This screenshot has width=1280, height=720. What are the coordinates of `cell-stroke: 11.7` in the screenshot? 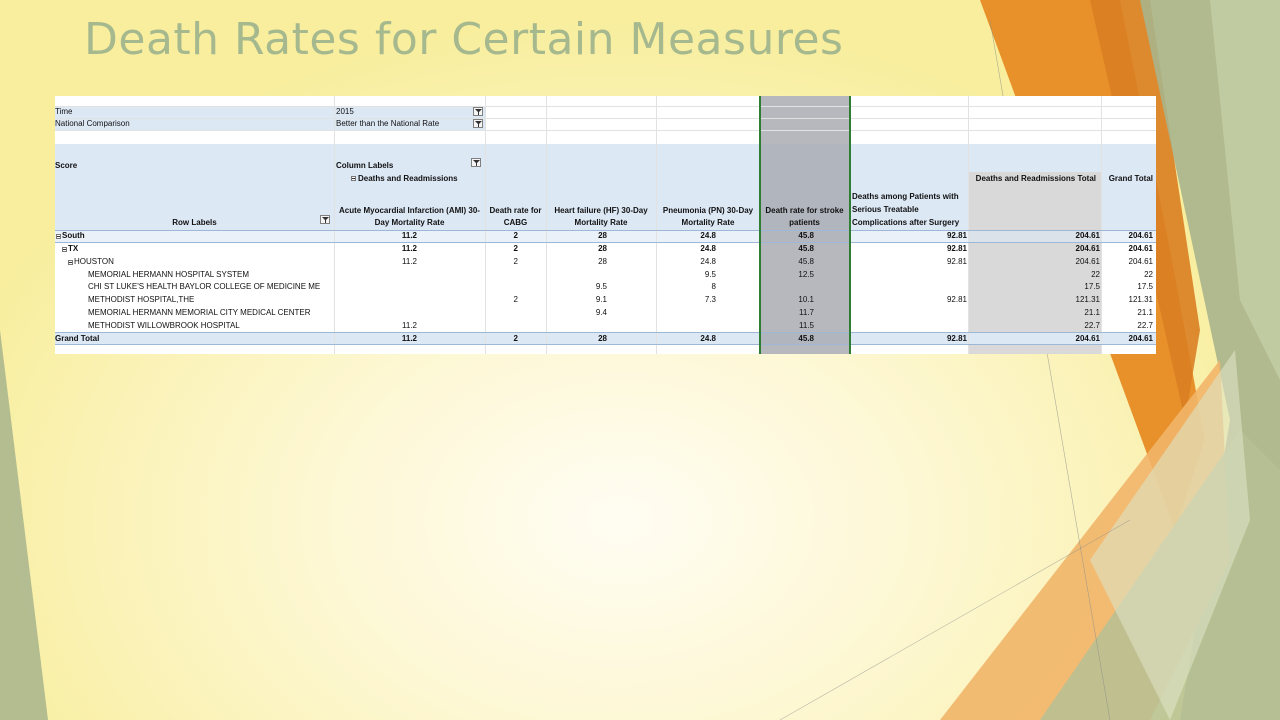 It's located at (806, 313).